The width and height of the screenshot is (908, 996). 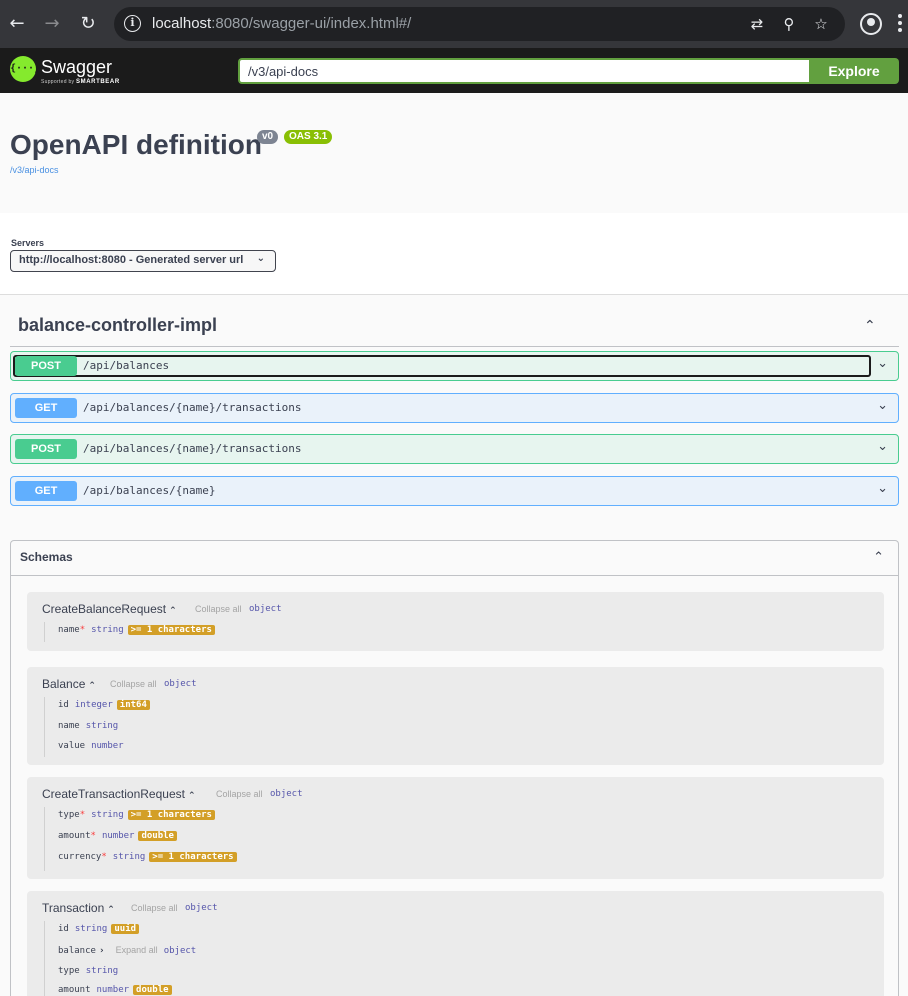 What do you see at coordinates (109, 609) in the screenshot?
I see `model-name: CreateBalanceRequest ⌃` at bounding box center [109, 609].